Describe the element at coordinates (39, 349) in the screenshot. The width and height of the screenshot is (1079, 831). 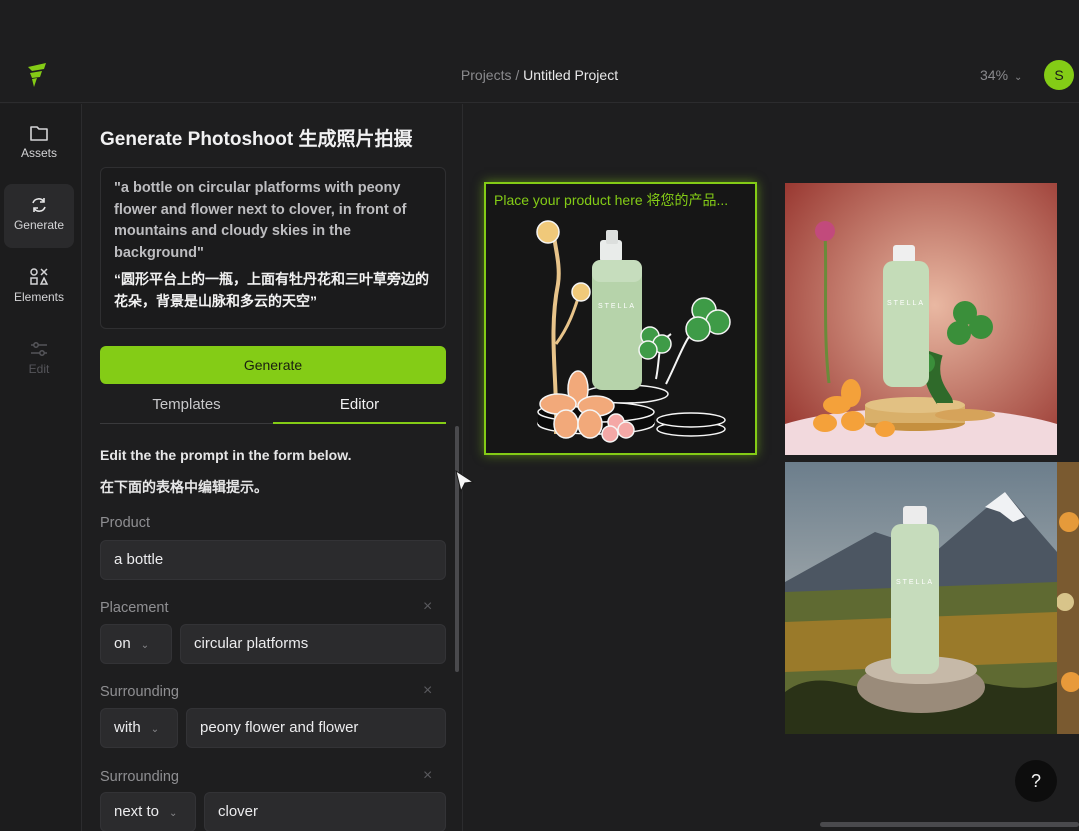
I see `sliders-icon` at that location.